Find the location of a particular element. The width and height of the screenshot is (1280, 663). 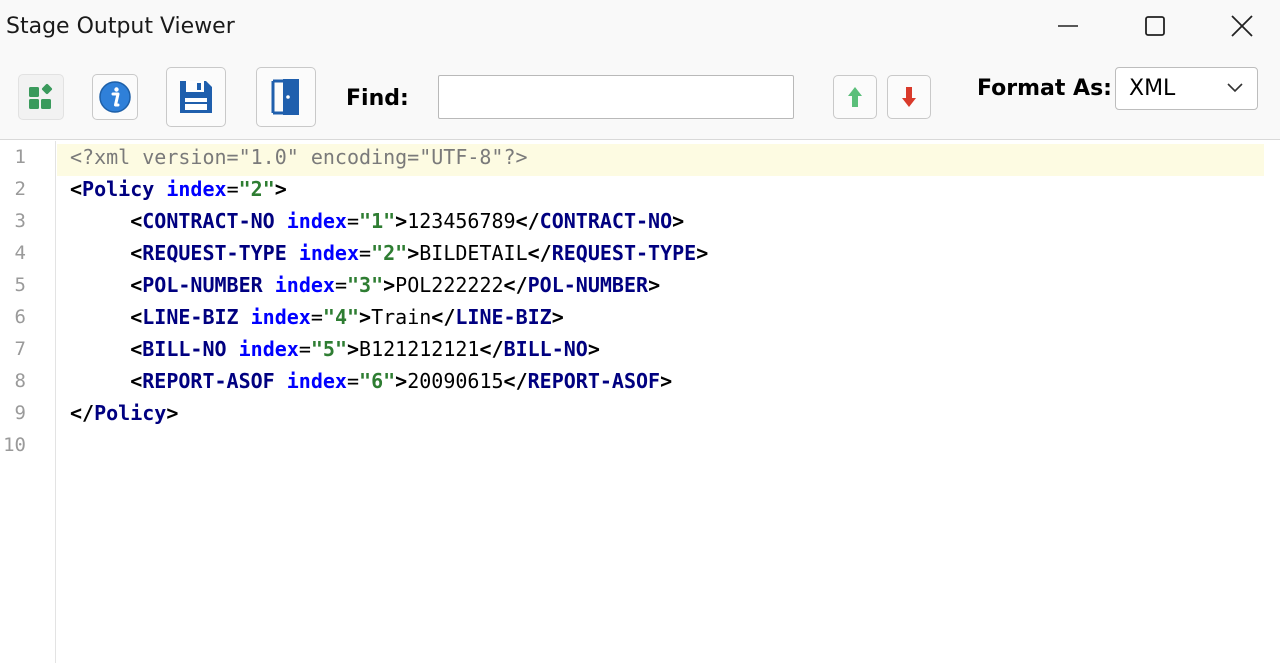

arrow-up-icon is located at coordinates (855, 97).